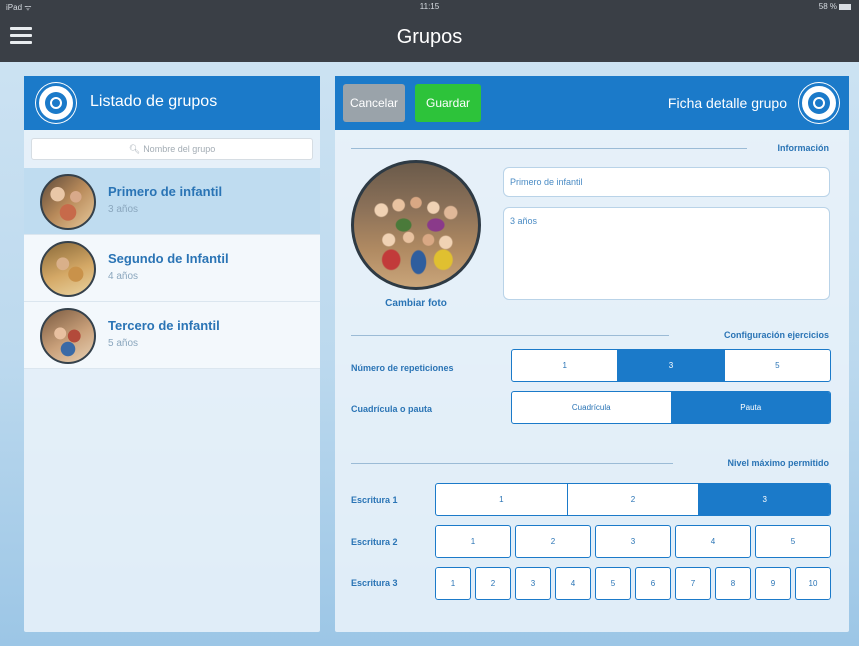 This screenshot has height=646, width=859. Describe the element at coordinates (773, 583) in the screenshot. I see `escritura3-option-9: 9` at that location.